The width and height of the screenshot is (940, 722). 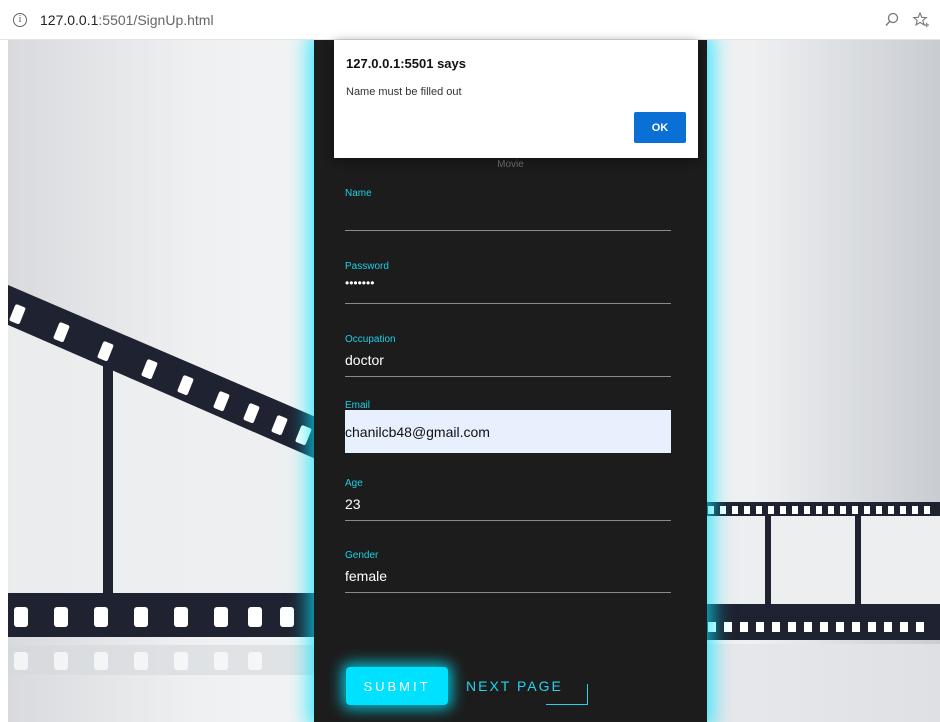 I want to click on form-title: Movie, so click(x=510, y=164).